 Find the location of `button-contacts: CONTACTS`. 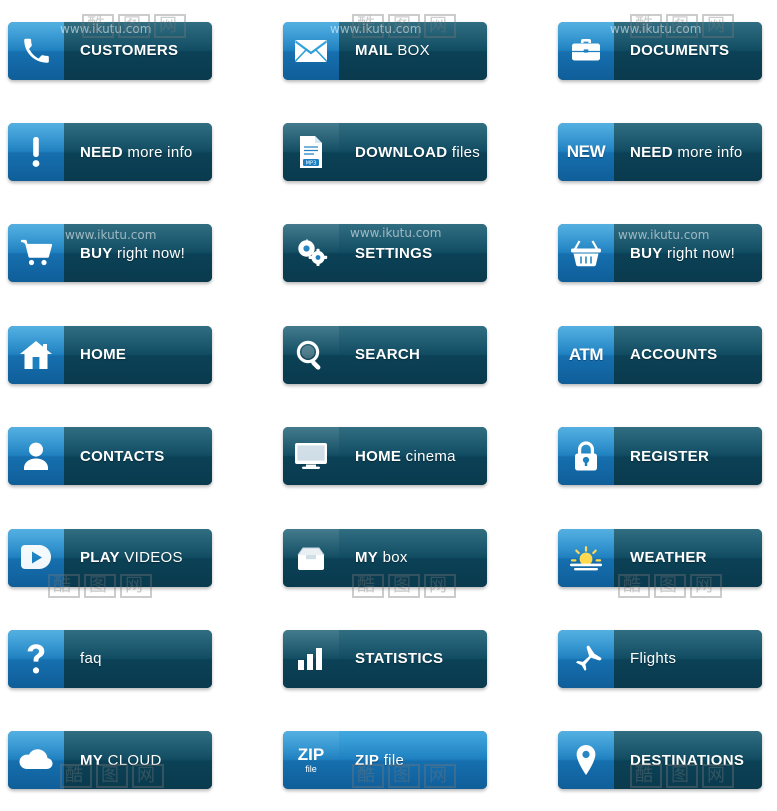

button-contacts: CONTACTS is located at coordinates (110, 456).